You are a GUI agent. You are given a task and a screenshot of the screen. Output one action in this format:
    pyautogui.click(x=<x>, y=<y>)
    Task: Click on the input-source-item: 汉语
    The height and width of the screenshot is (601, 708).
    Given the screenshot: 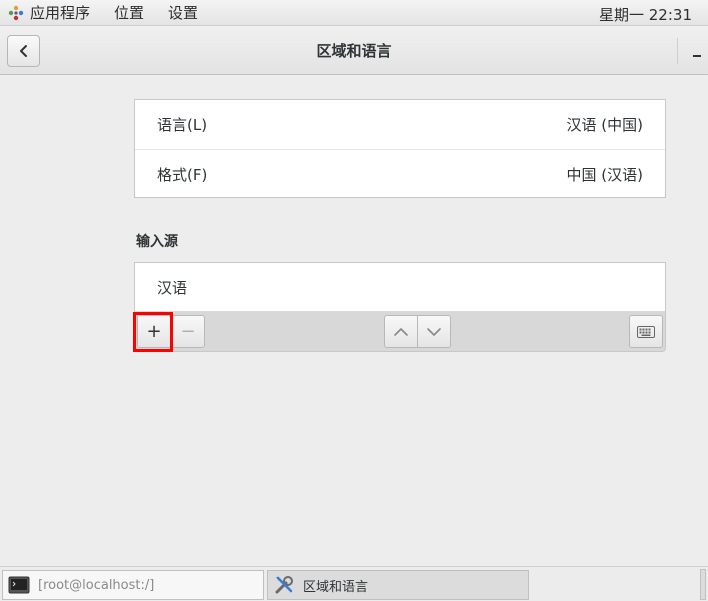 What is the action you would take?
    pyautogui.click(x=400, y=287)
    